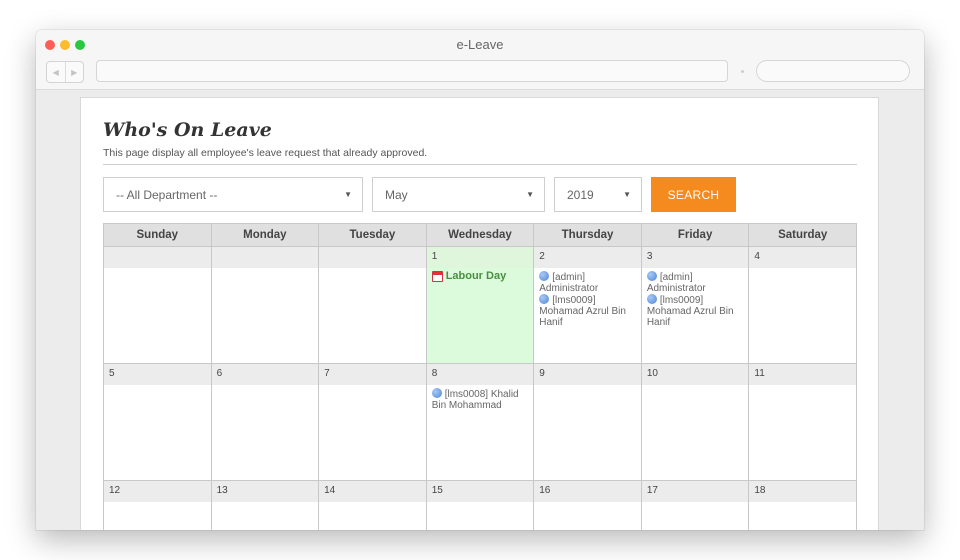 This screenshot has width=960, height=560. What do you see at coordinates (587, 374) in the screenshot?
I see `day-number: 9` at bounding box center [587, 374].